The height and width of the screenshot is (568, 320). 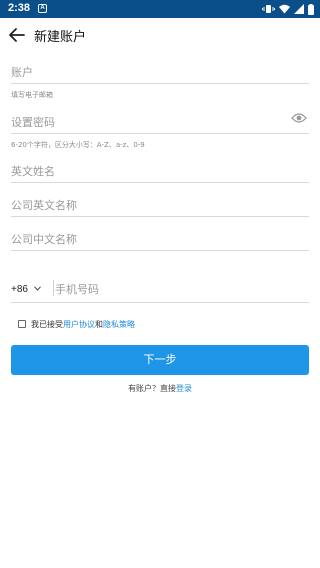 What do you see at coordinates (299, 9) in the screenshot?
I see `signal-icon` at bounding box center [299, 9].